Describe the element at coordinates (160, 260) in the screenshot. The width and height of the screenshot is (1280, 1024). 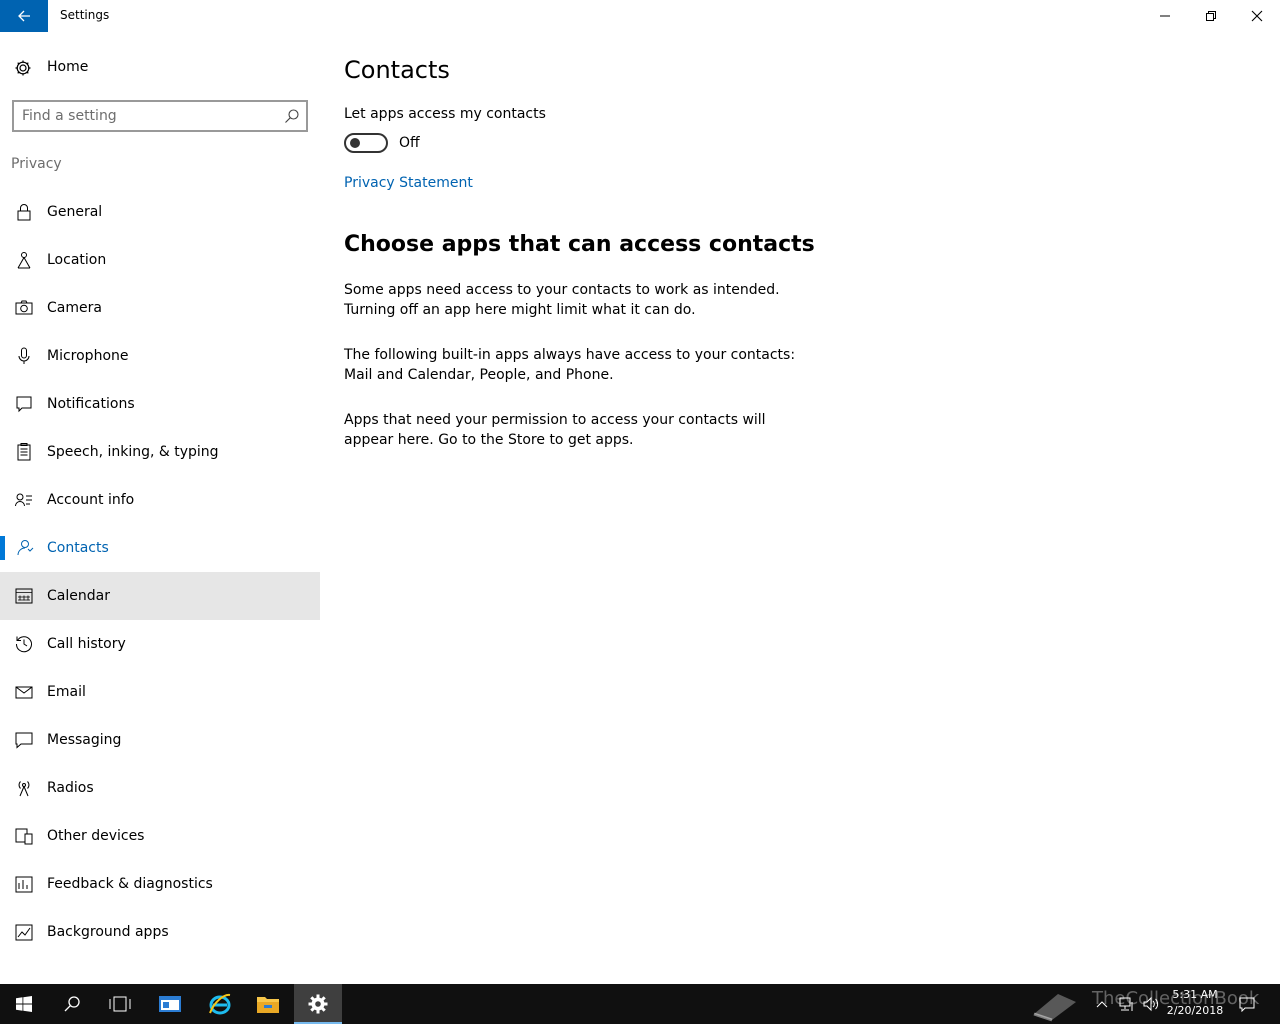
I see `sidebar-item-location: Location` at that location.